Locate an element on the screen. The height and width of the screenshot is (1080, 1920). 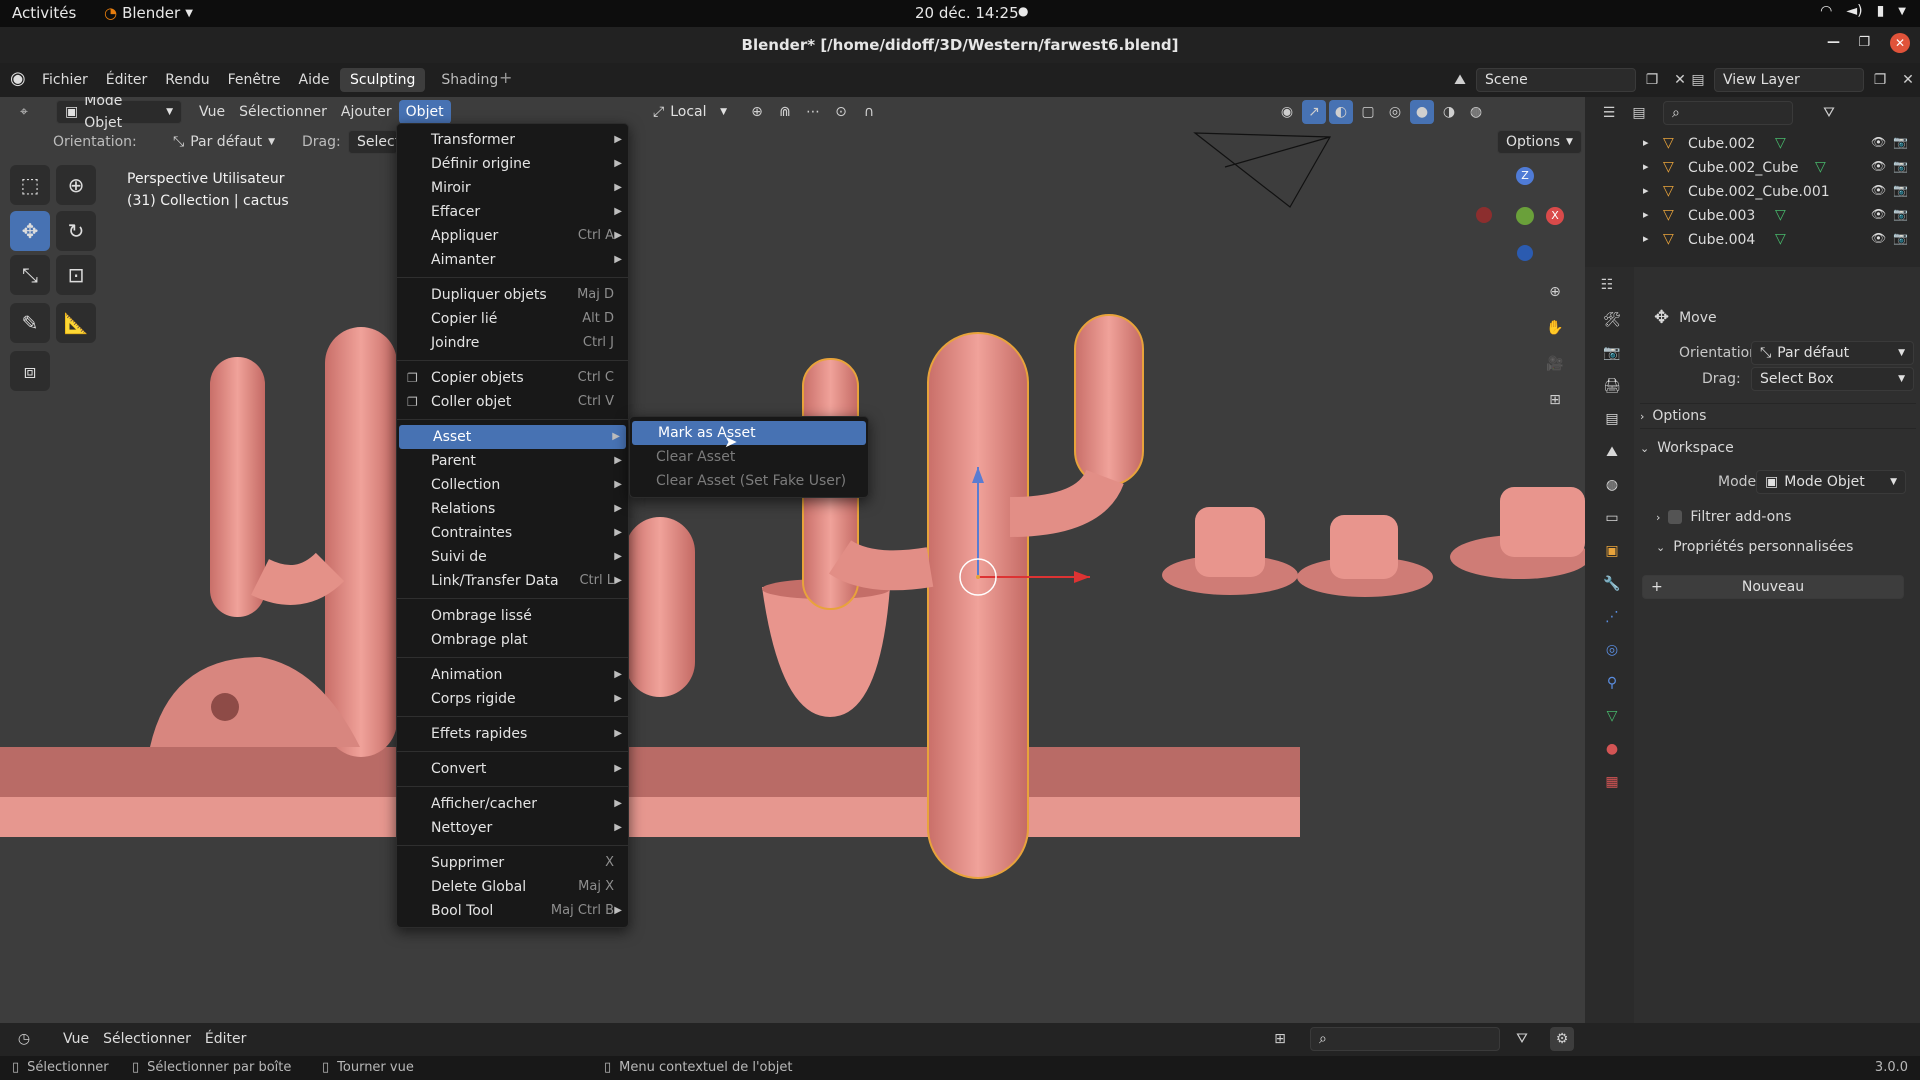
timeline-menu-1: Sélectionner is located at coordinates (147, 1039).